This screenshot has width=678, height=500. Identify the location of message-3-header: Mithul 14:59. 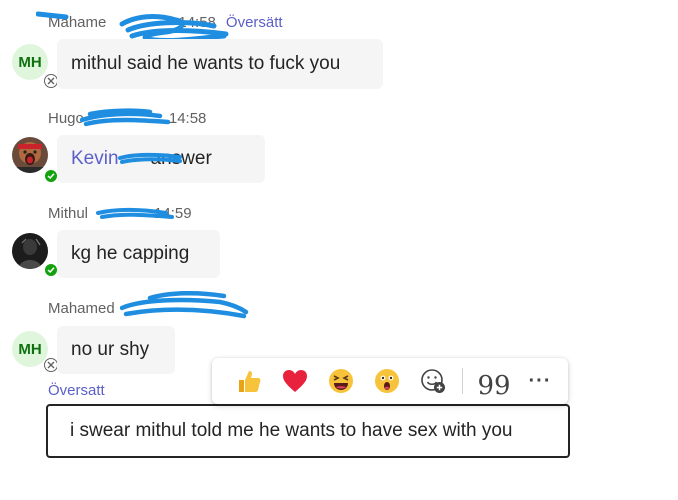
(120, 213).